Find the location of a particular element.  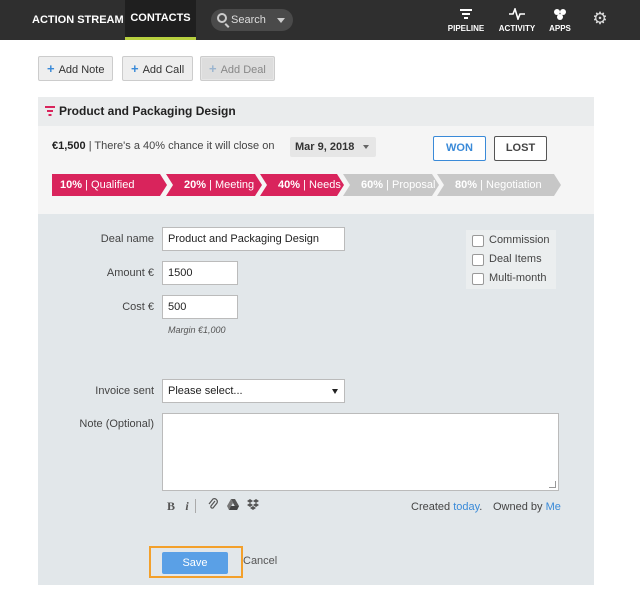

cost-field is located at coordinates (200, 307).